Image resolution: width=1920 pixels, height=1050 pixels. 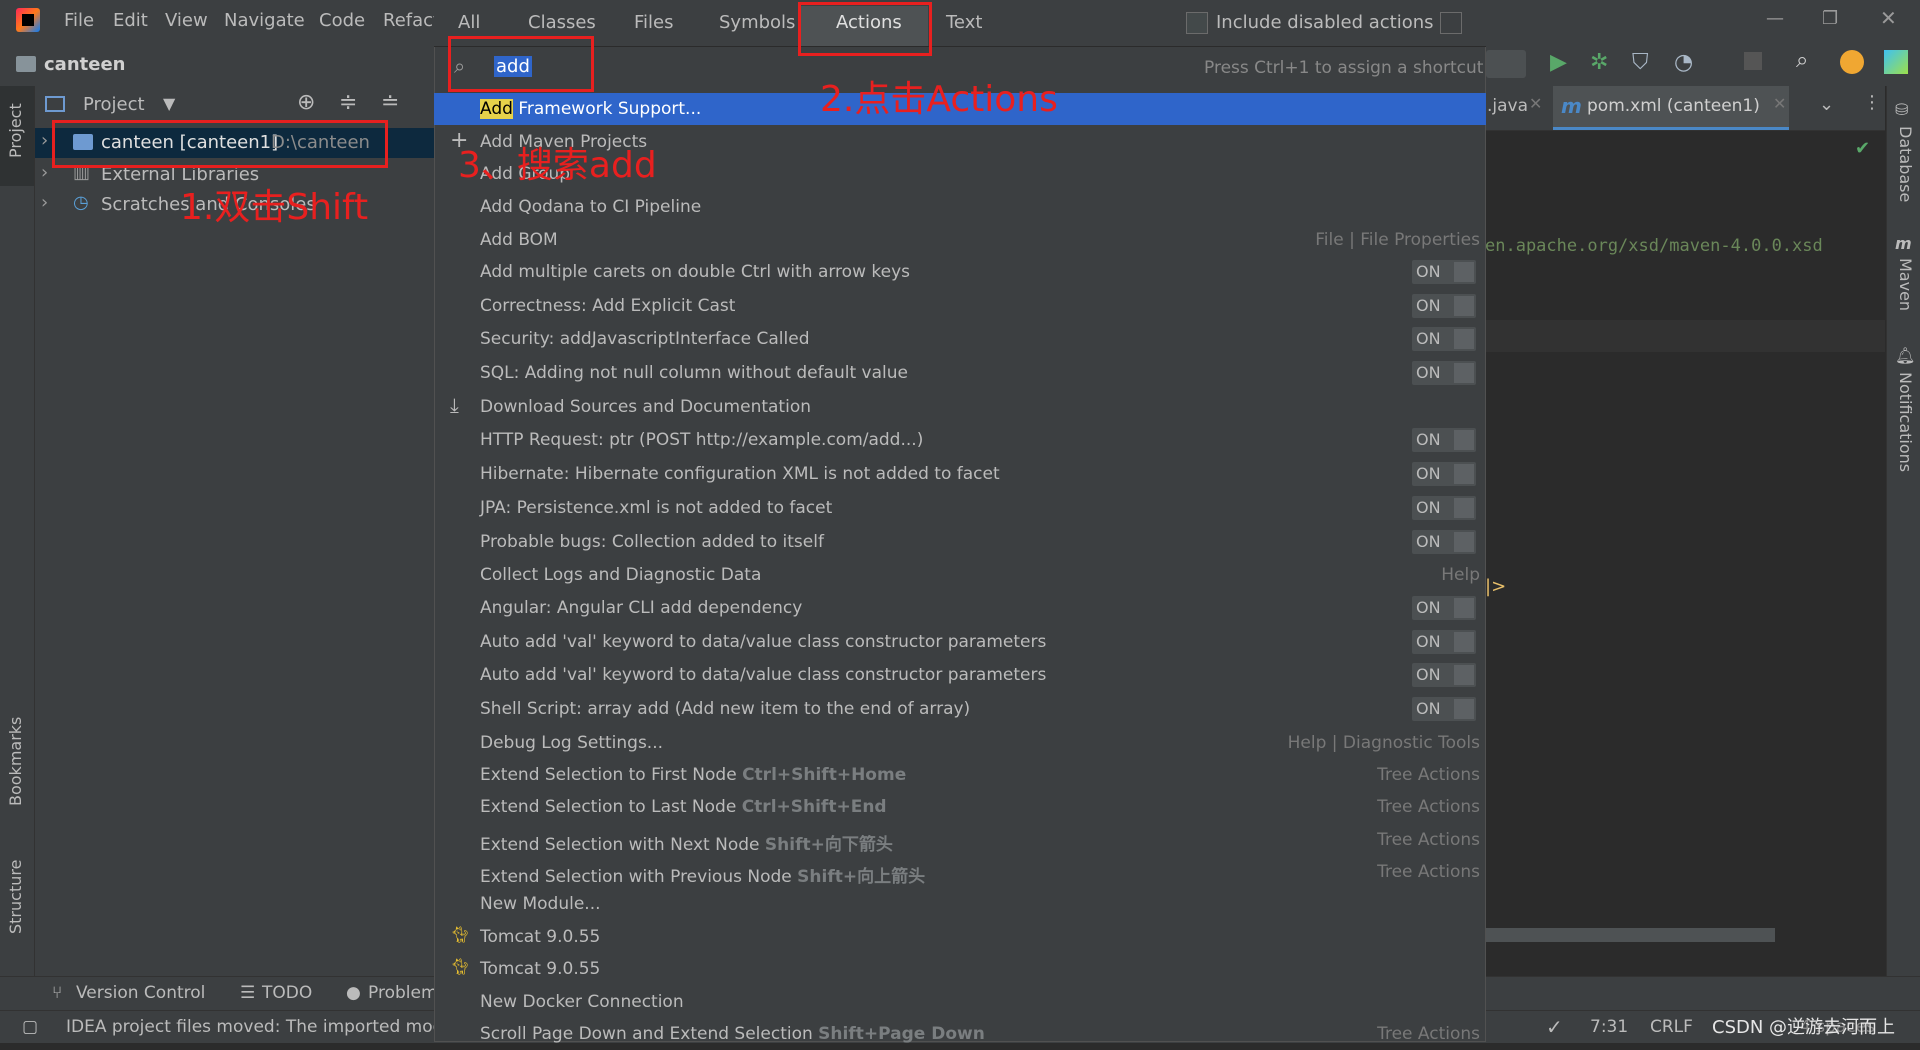 I want to click on locate-icon: ⊕, so click(x=306, y=102).